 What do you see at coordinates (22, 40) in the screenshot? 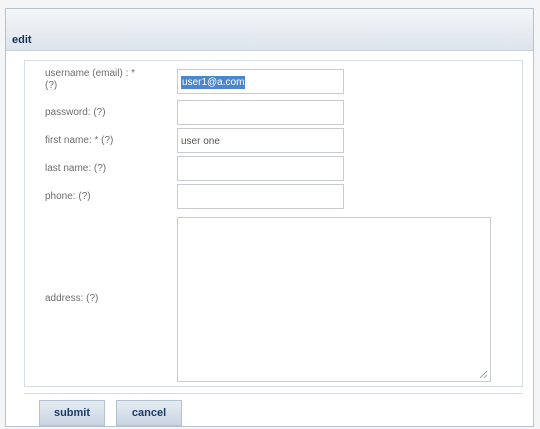
I see `dialog-title: edit` at bounding box center [22, 40].